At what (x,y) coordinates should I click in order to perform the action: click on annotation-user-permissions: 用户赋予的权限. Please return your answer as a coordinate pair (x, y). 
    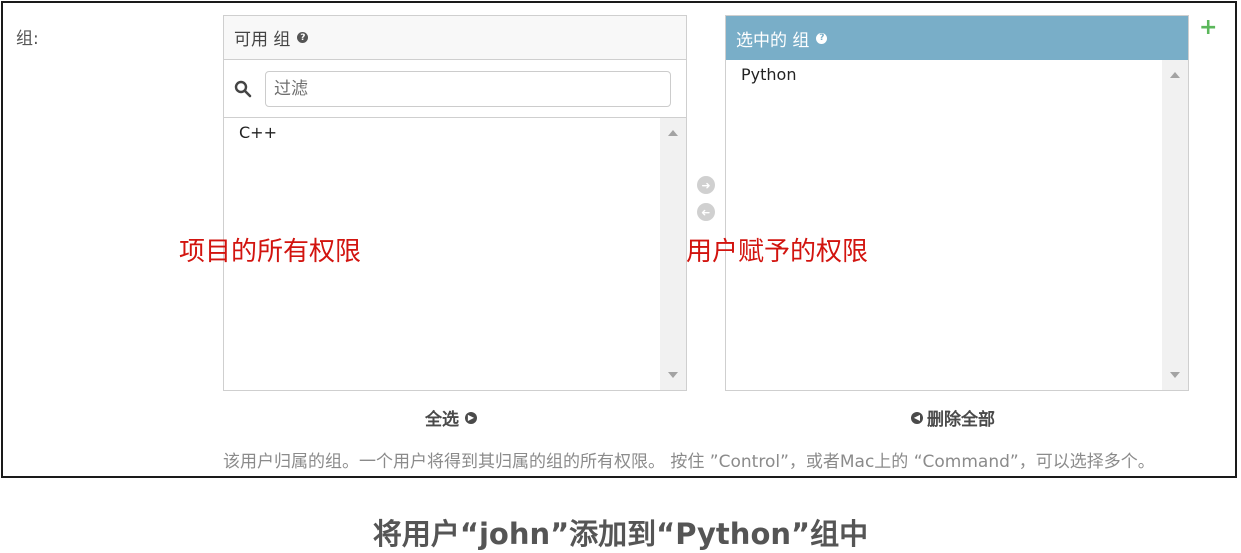
    Looking at the image, I should click on (777, 252).